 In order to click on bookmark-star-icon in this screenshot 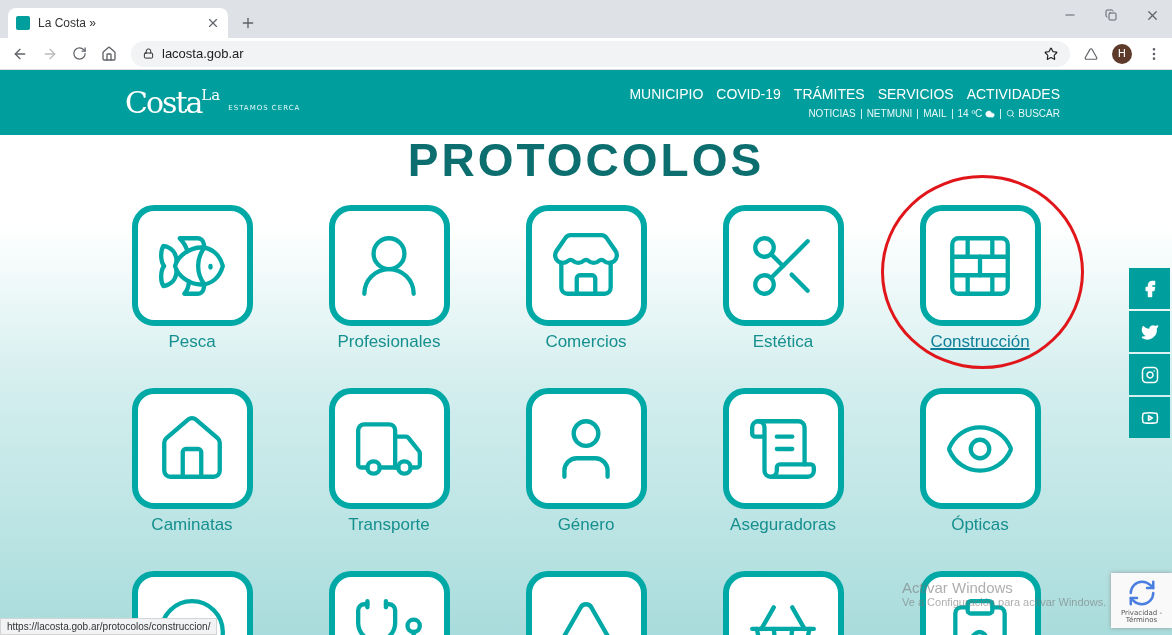, I will do `click(1051, 53)`.